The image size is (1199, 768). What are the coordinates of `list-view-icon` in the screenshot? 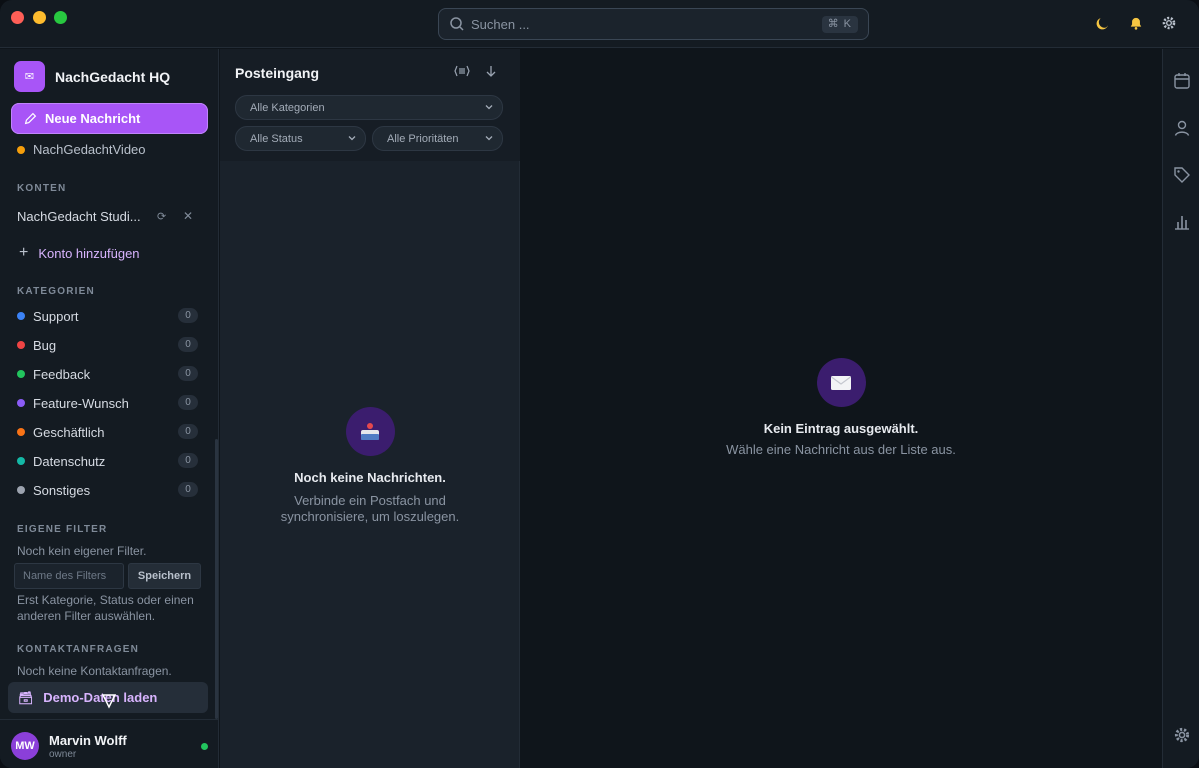 It's located at (462, 72).